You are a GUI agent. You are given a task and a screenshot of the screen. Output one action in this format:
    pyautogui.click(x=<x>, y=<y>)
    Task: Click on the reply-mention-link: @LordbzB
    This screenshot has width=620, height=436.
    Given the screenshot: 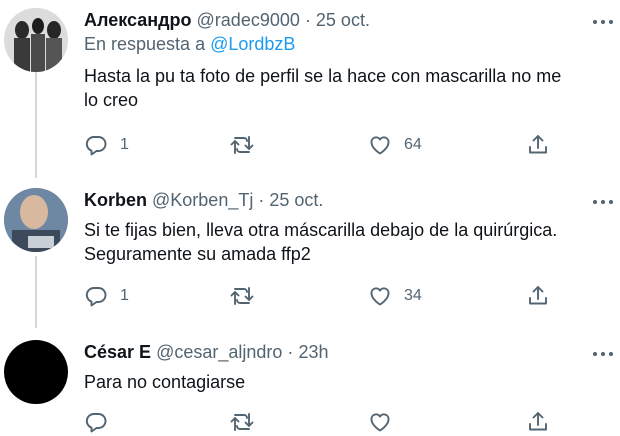 What is the action you would take?
    pyautogui.click(x=252, y=44)
    